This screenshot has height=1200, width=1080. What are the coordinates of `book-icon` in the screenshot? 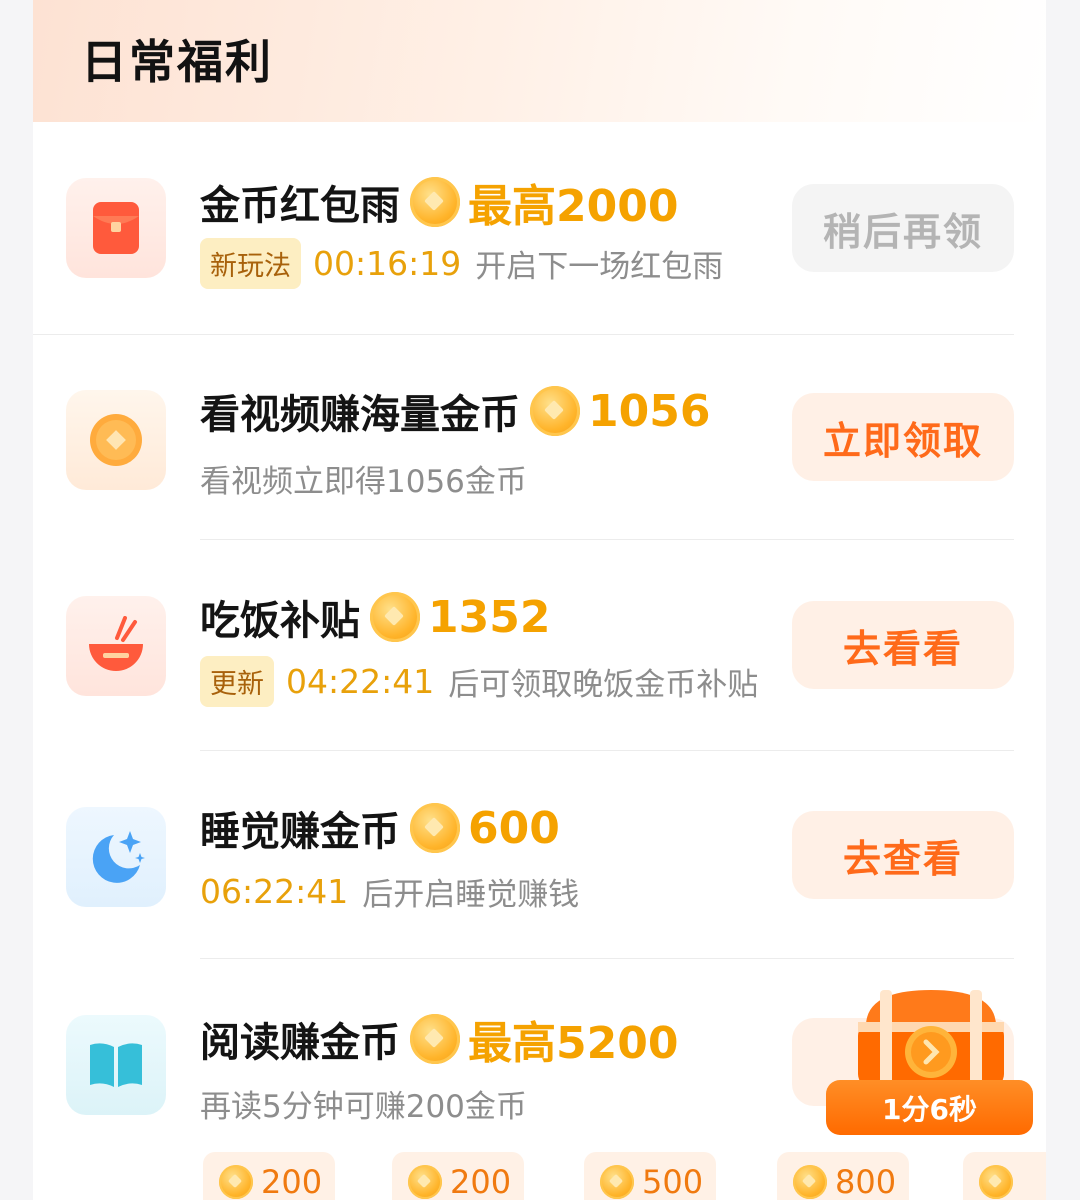 It's located at (116, 1065).